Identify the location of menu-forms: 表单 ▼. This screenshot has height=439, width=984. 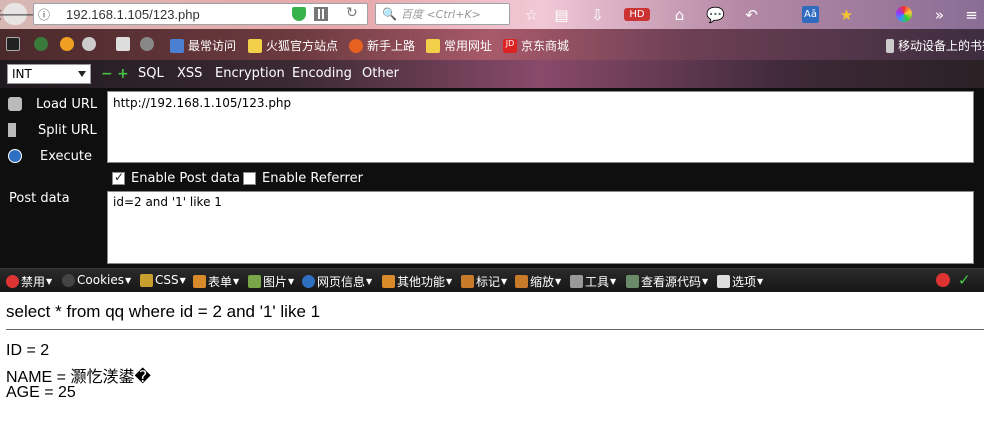
(216, 281).